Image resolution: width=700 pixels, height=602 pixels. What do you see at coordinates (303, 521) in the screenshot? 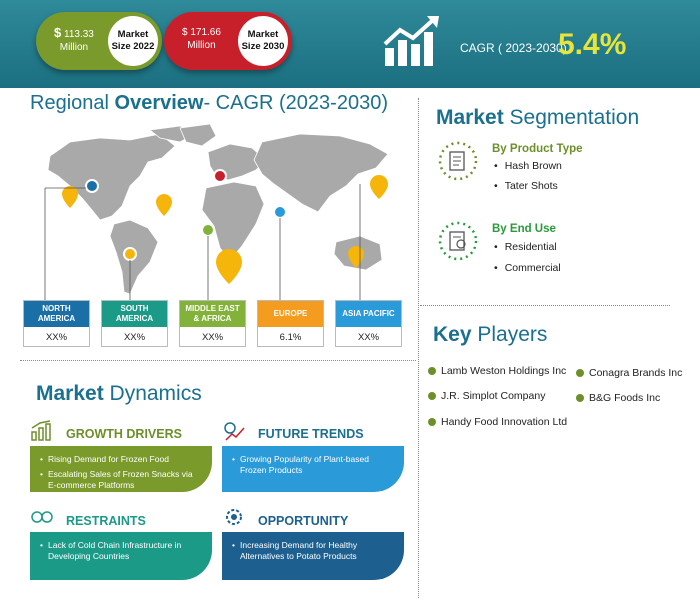
I see `opportunity-heading: OPPORTUNITY` at bounding box center [303, 521].